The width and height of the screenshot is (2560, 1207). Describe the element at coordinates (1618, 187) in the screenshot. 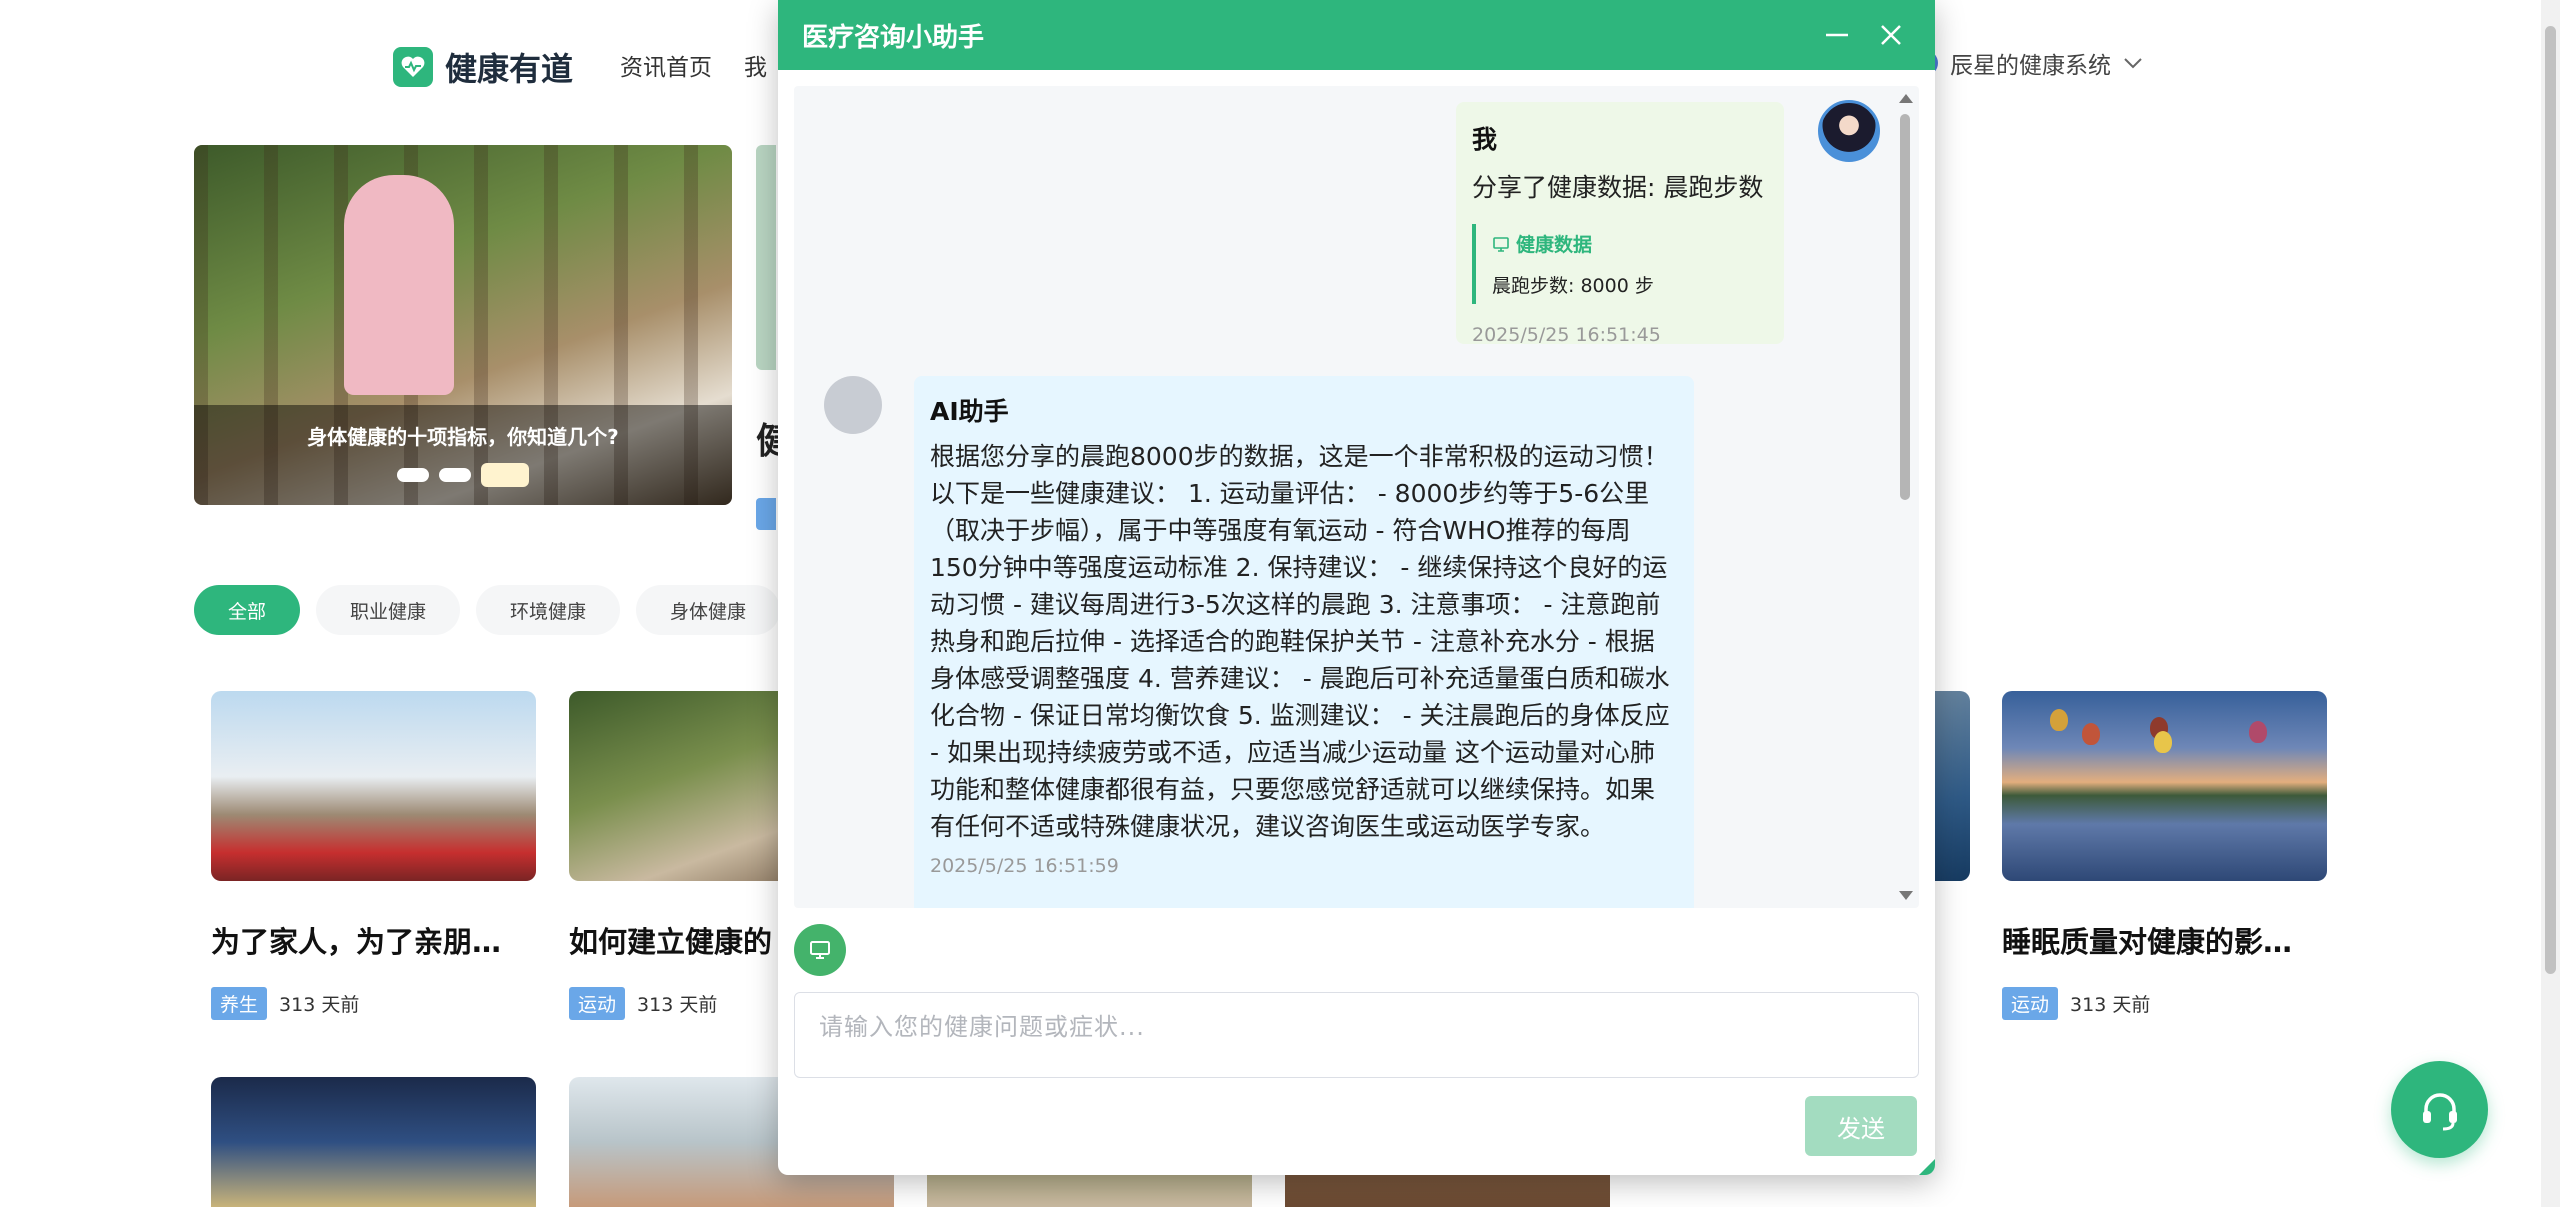

I see `message-text: 分享了健康数据: 晨跑步数` at that location.